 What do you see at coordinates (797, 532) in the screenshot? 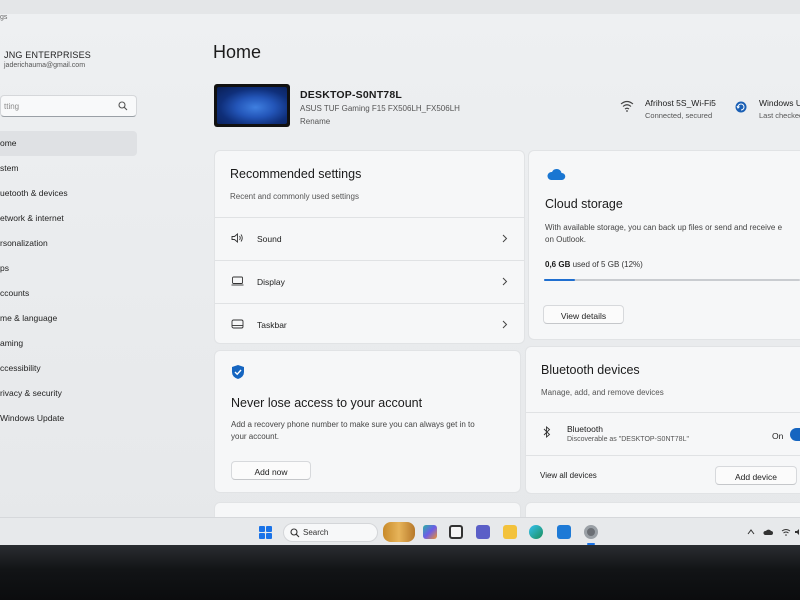
I see `volume-tray-icon` at bounding box center [797, 532].